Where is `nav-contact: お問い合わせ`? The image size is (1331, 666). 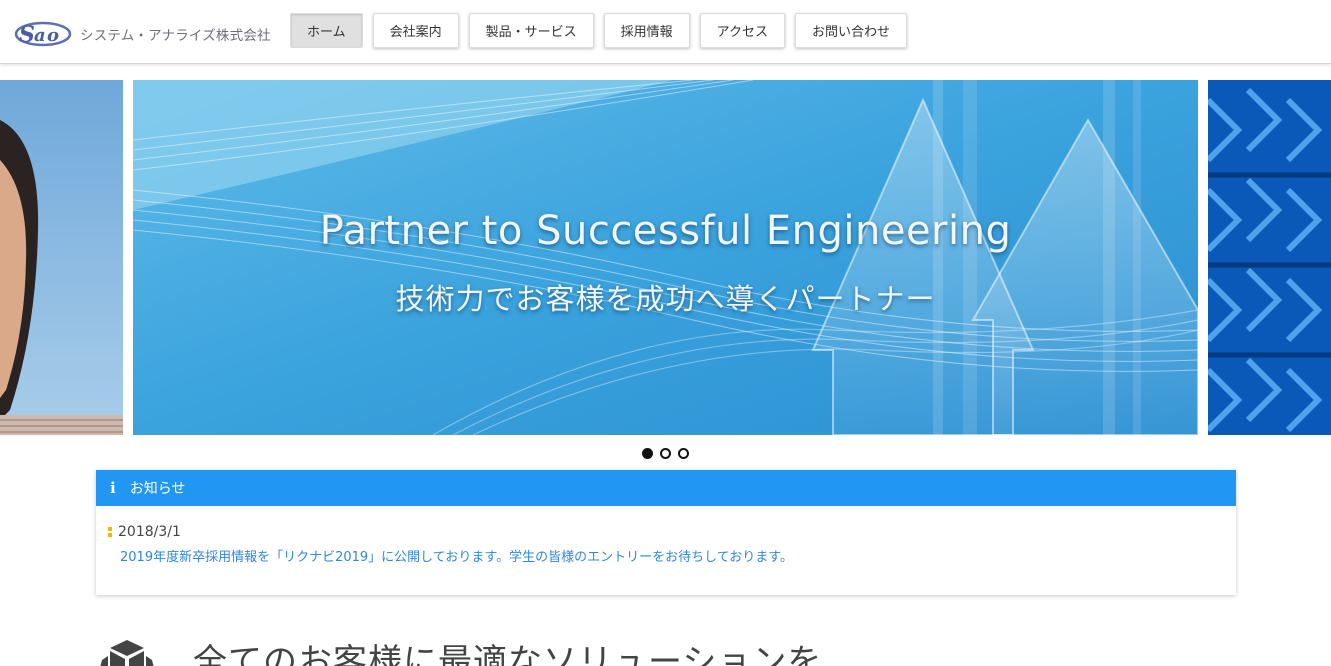
nav-contact: お問い合わせ is located at coordinates (851, 30).